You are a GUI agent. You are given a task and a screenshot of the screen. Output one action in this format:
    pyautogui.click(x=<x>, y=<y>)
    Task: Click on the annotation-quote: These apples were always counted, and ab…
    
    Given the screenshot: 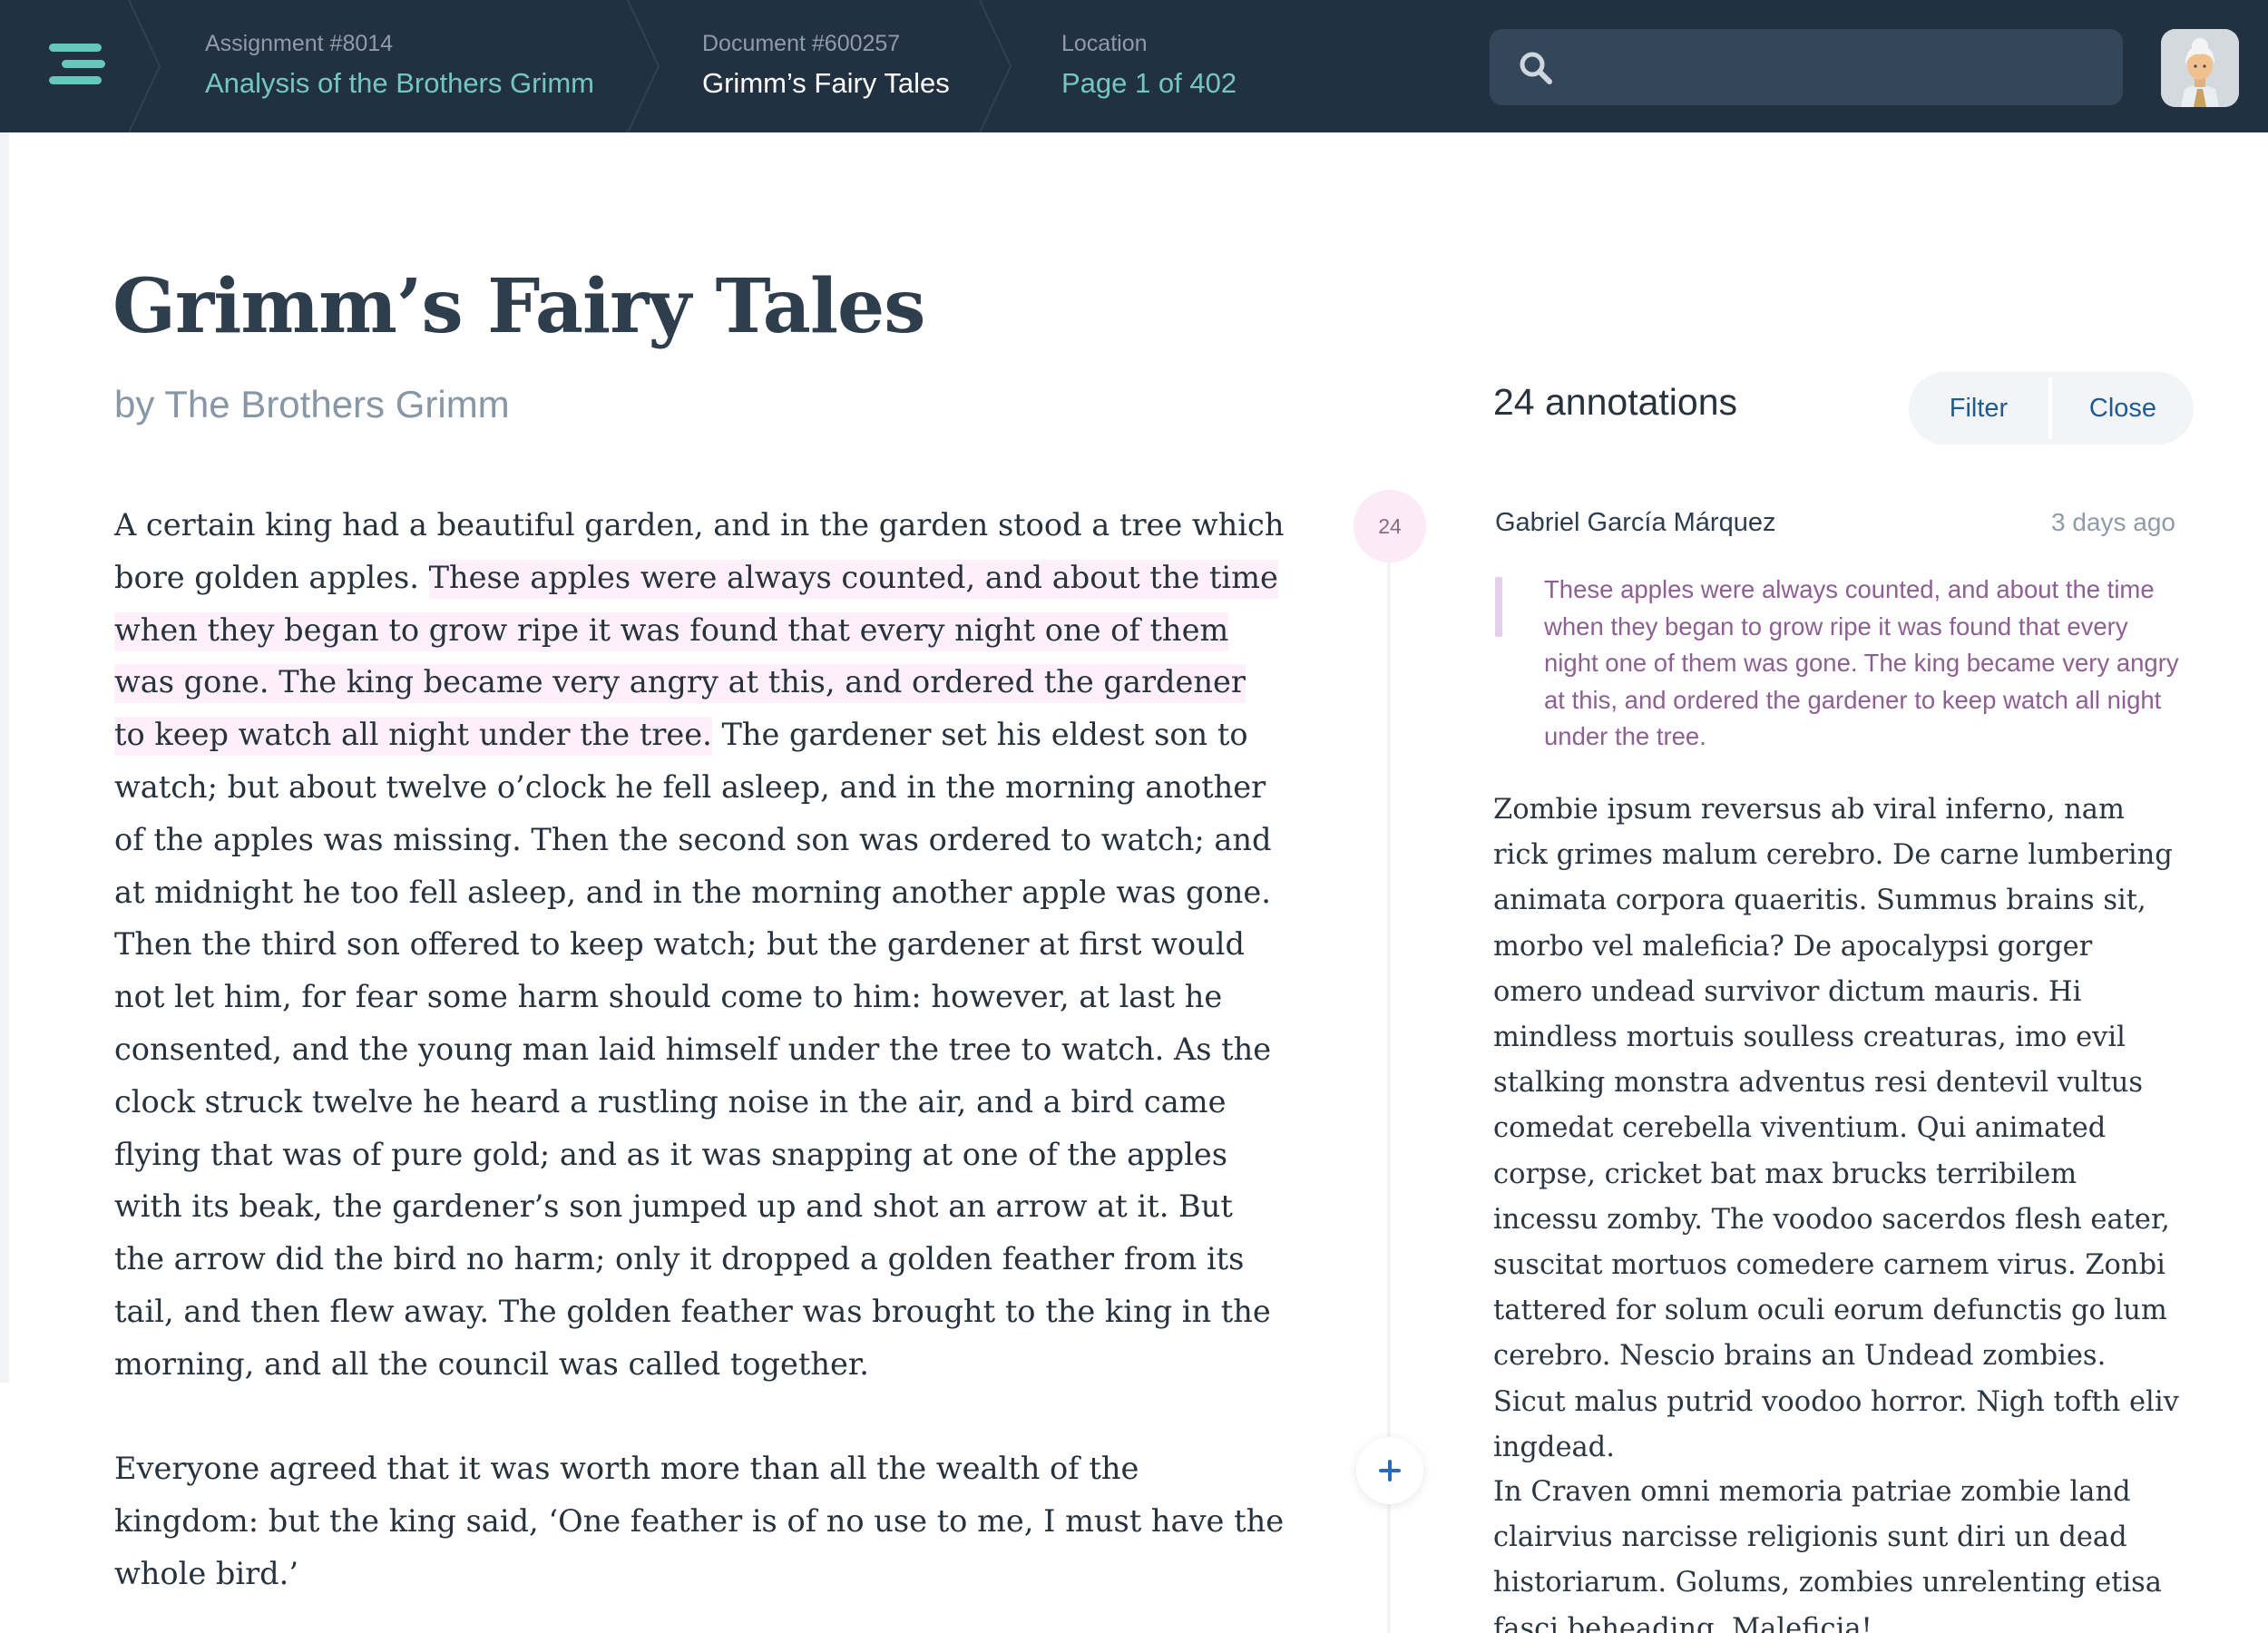 What is the action you would take?
    pyautogui.click(x=1862, y=664)
    